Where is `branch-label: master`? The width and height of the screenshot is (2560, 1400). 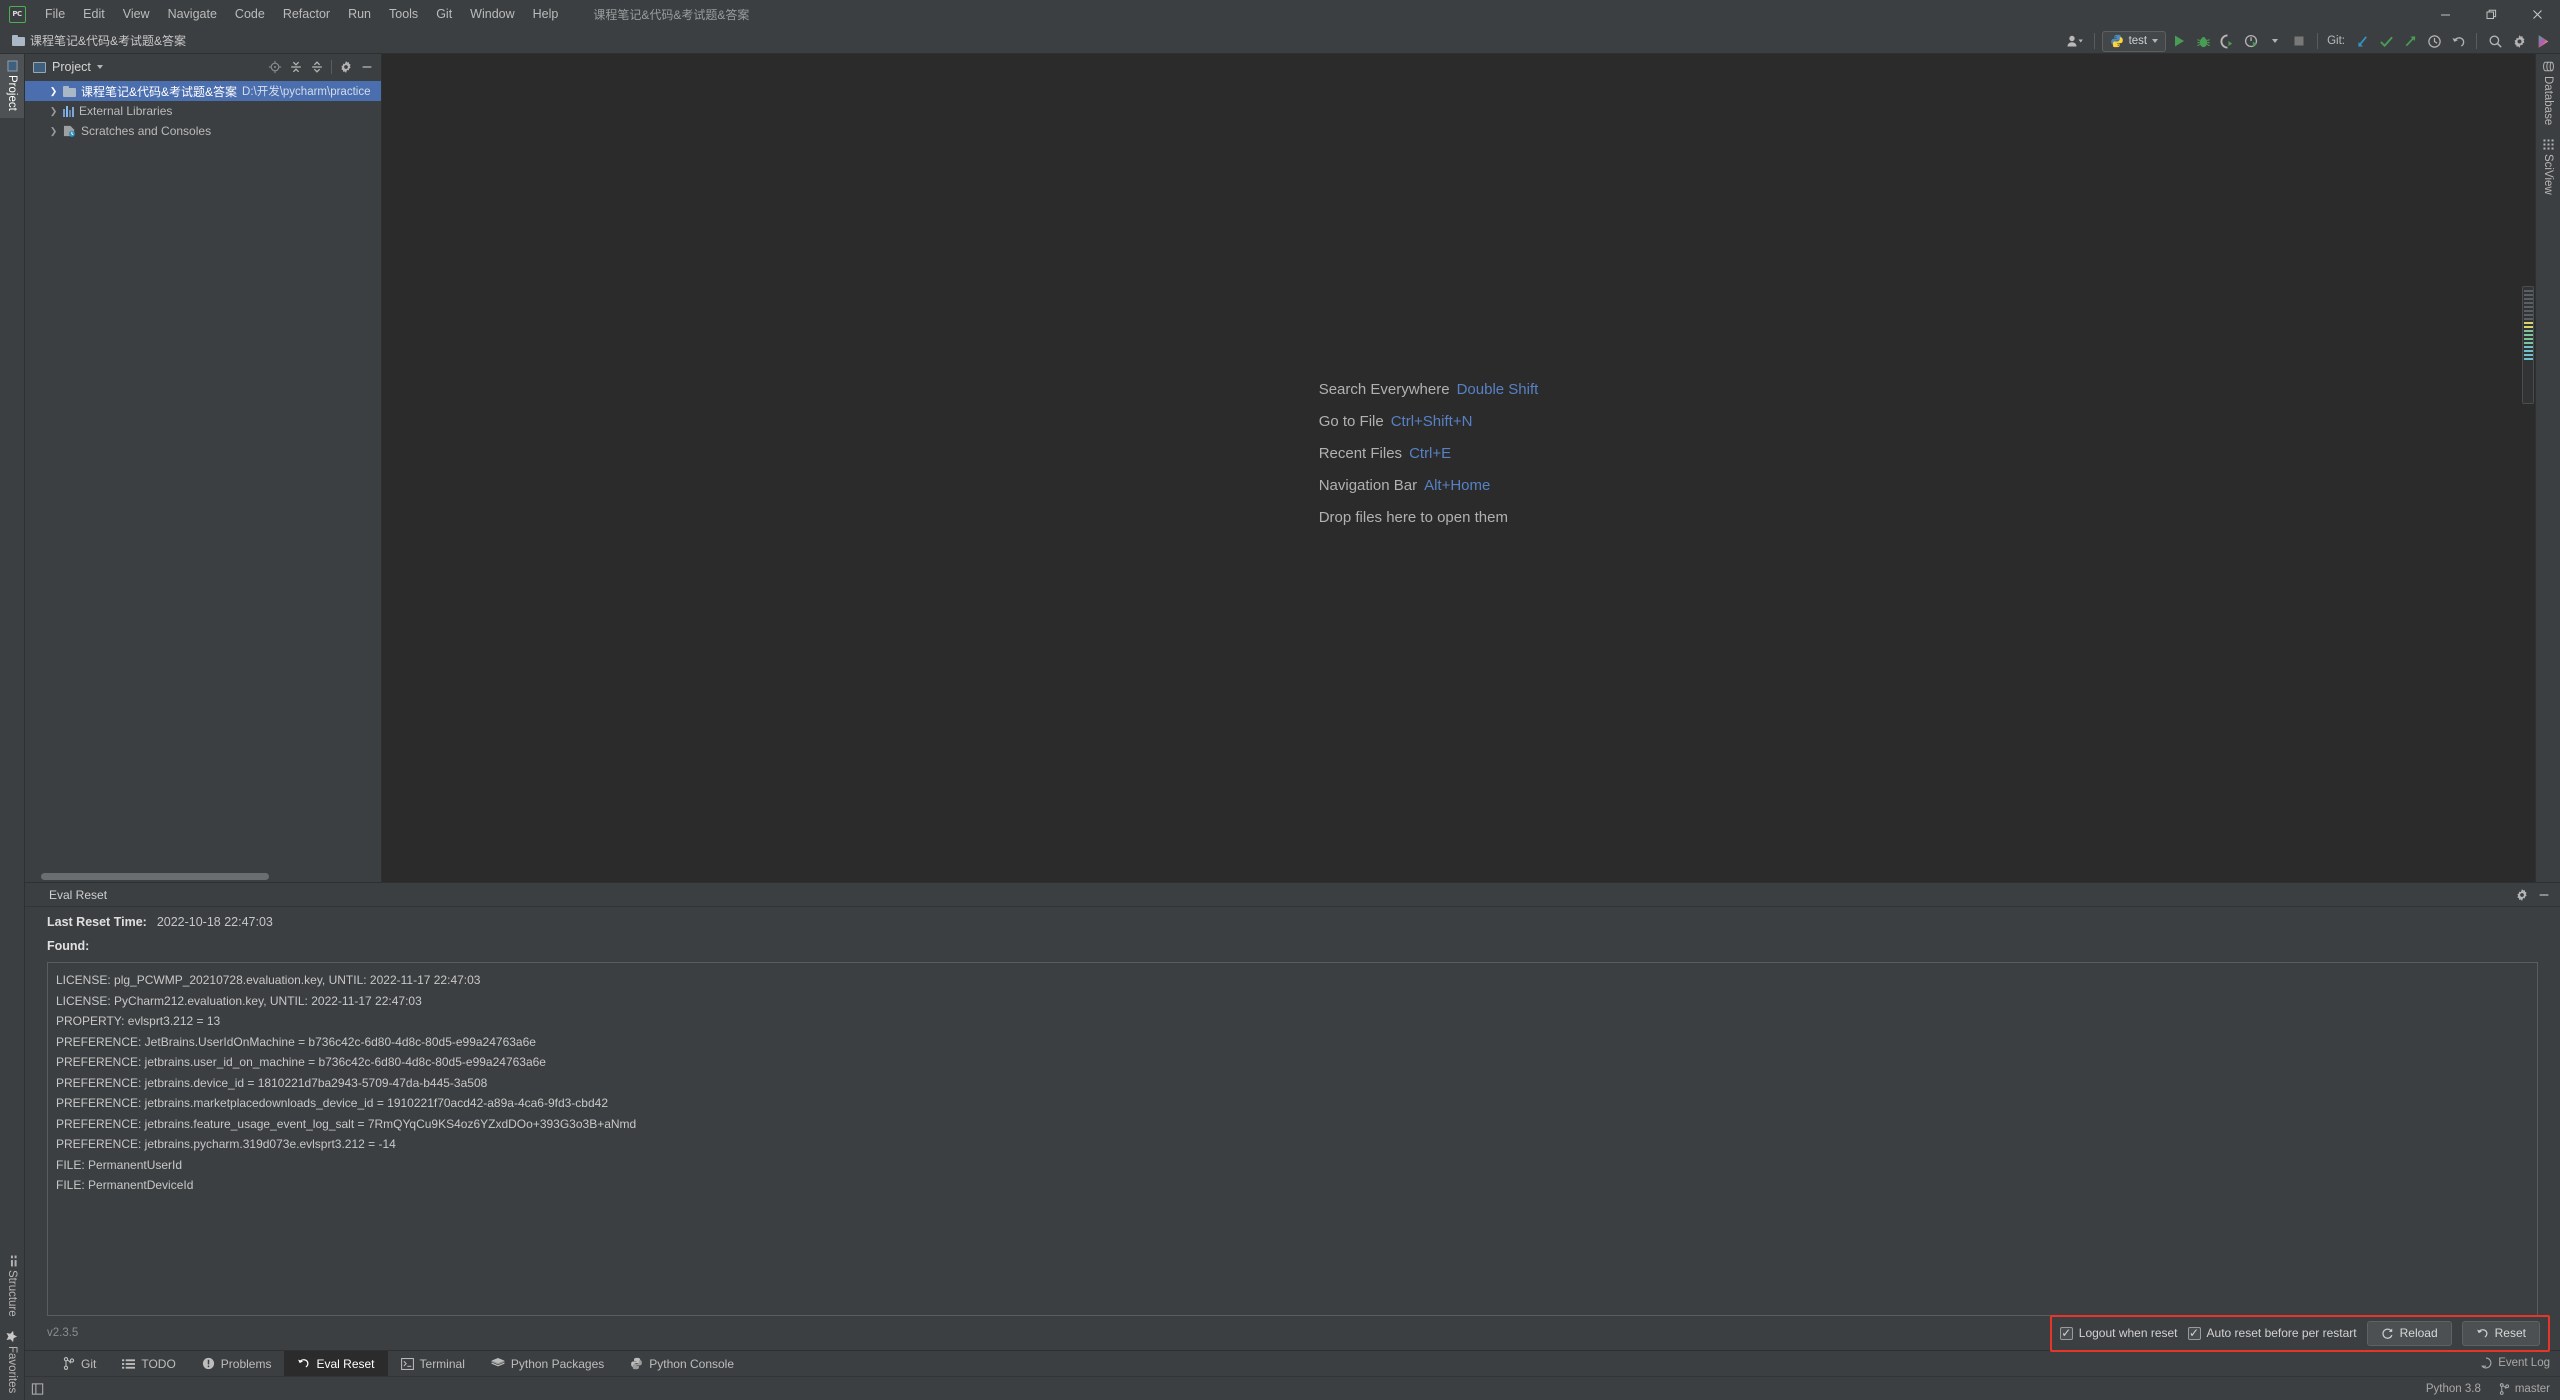
branch-label: master is located at coordinates (2532, 1388).